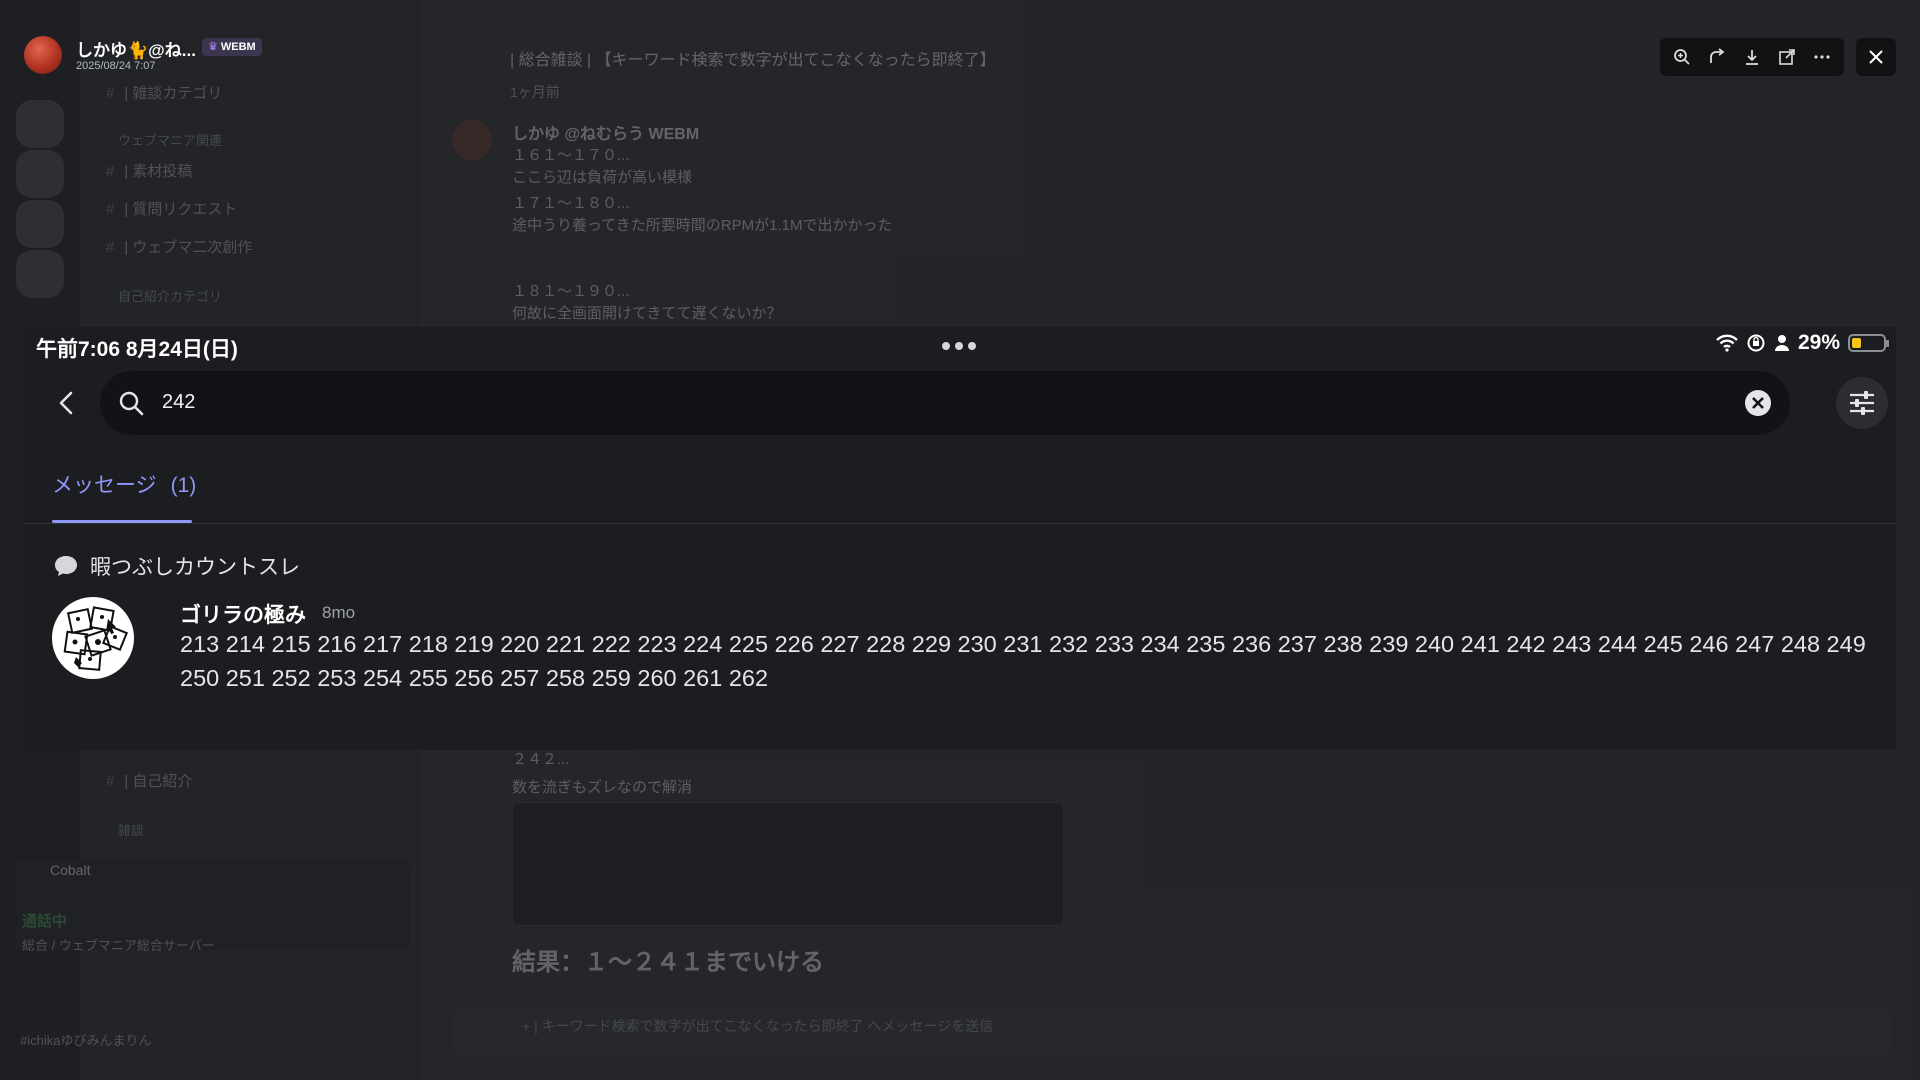  Describe the element at coordinates (1818, 342) in the screenshot. I see `battery-percent: 29%` at that location.